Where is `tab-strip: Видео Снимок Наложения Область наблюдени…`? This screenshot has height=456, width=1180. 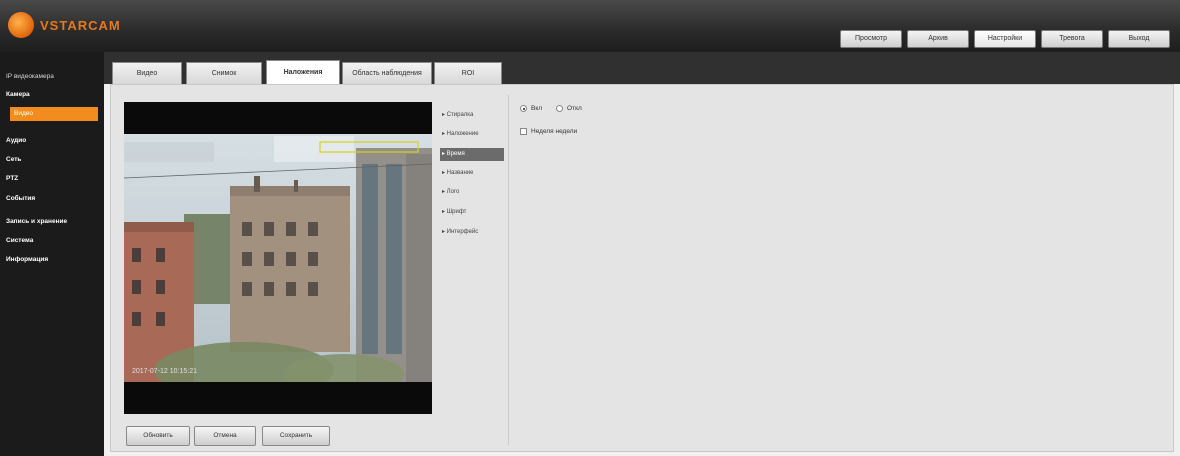 tab-strip: Видео Снимок Наложения Область наблюдени… is located at coordinates (642, 68).